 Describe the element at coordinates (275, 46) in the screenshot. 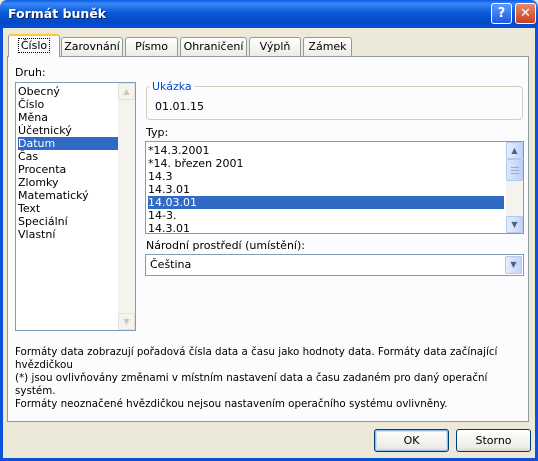

I see `tab-vypln: Výplň` at that location.